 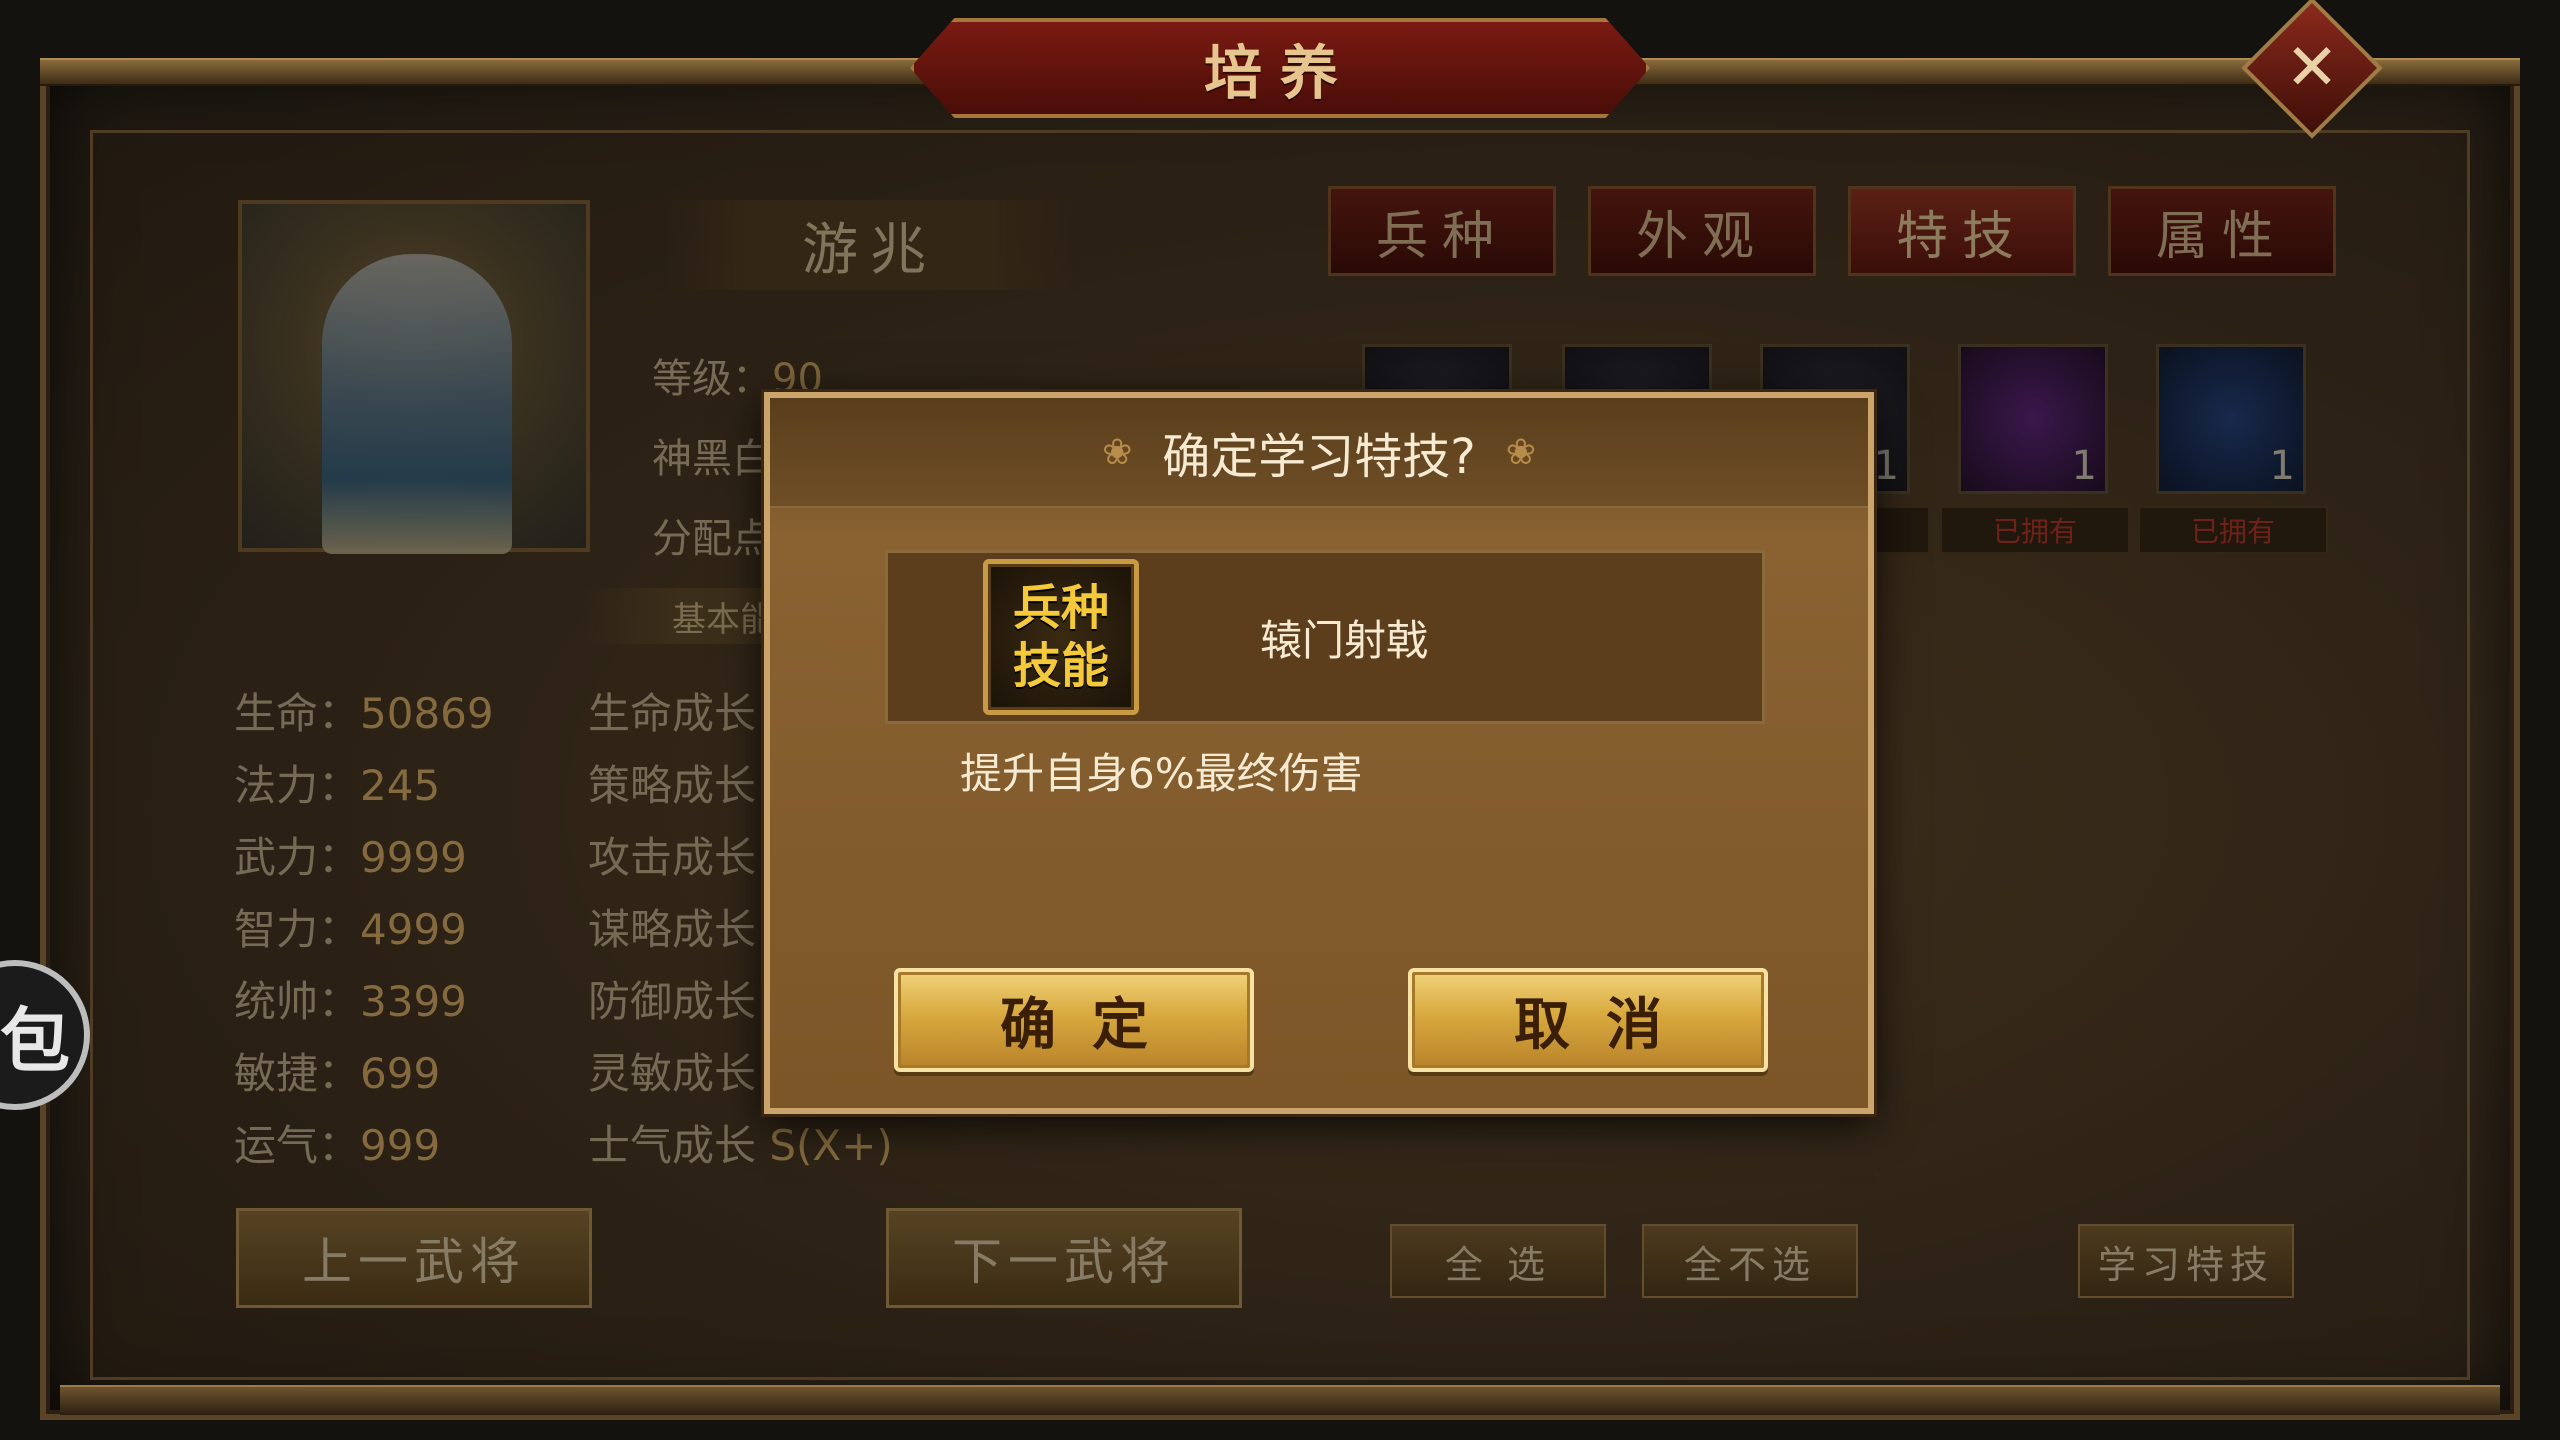 I want to click on bottom-rail, so click(x=1280, y=1400).